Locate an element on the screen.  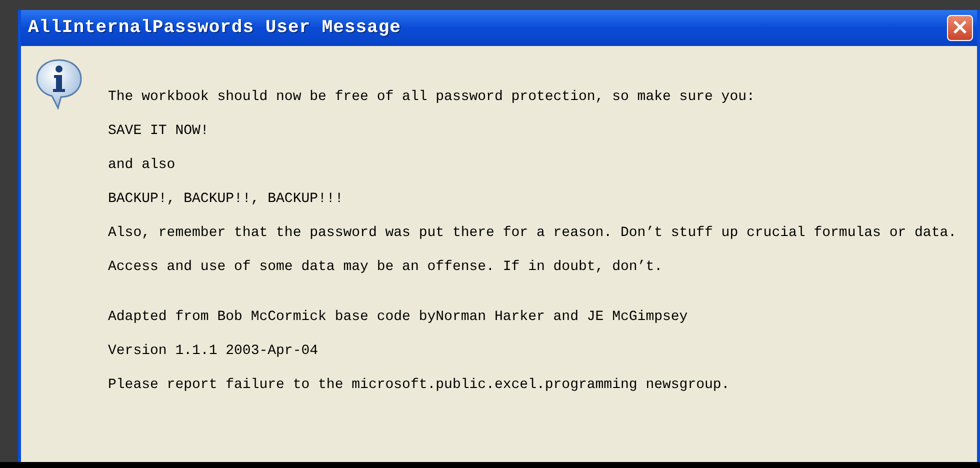
info-line: Adapted from Bob McCormick base code byNorman Harker and JE McGimpsey is located at coordinates (398, 317).